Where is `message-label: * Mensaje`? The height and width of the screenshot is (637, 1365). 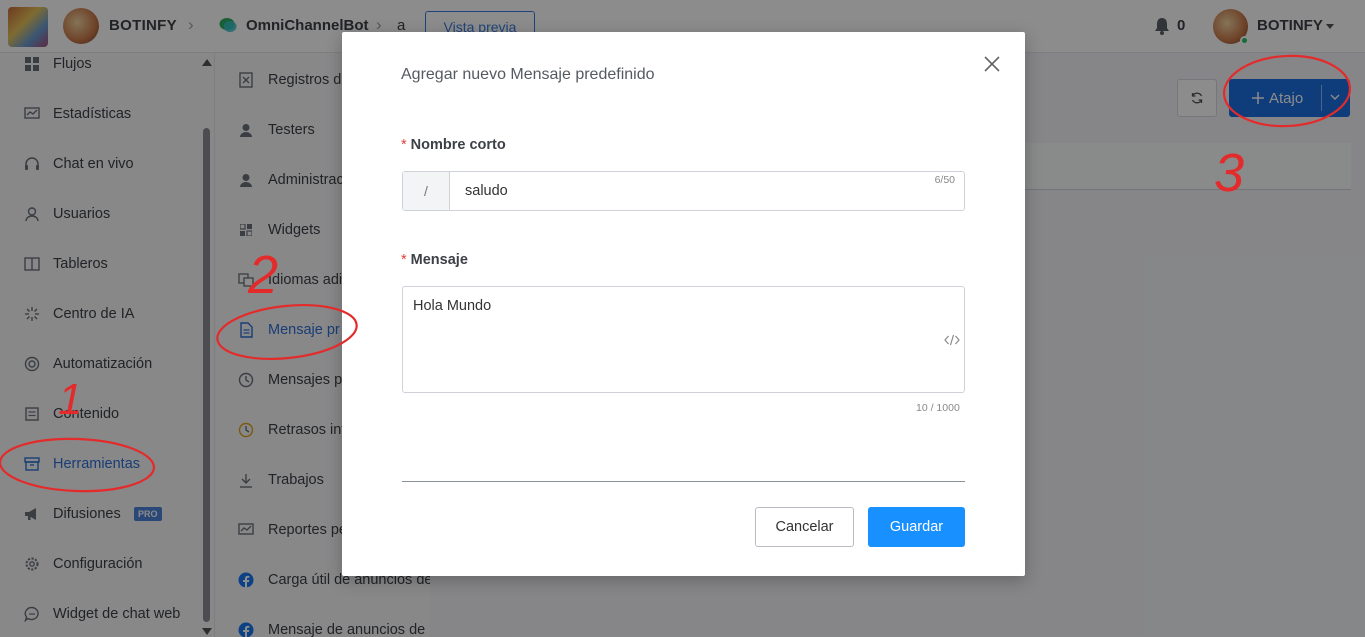 message-label: * Mensaje is located at coordinates (434, 260).